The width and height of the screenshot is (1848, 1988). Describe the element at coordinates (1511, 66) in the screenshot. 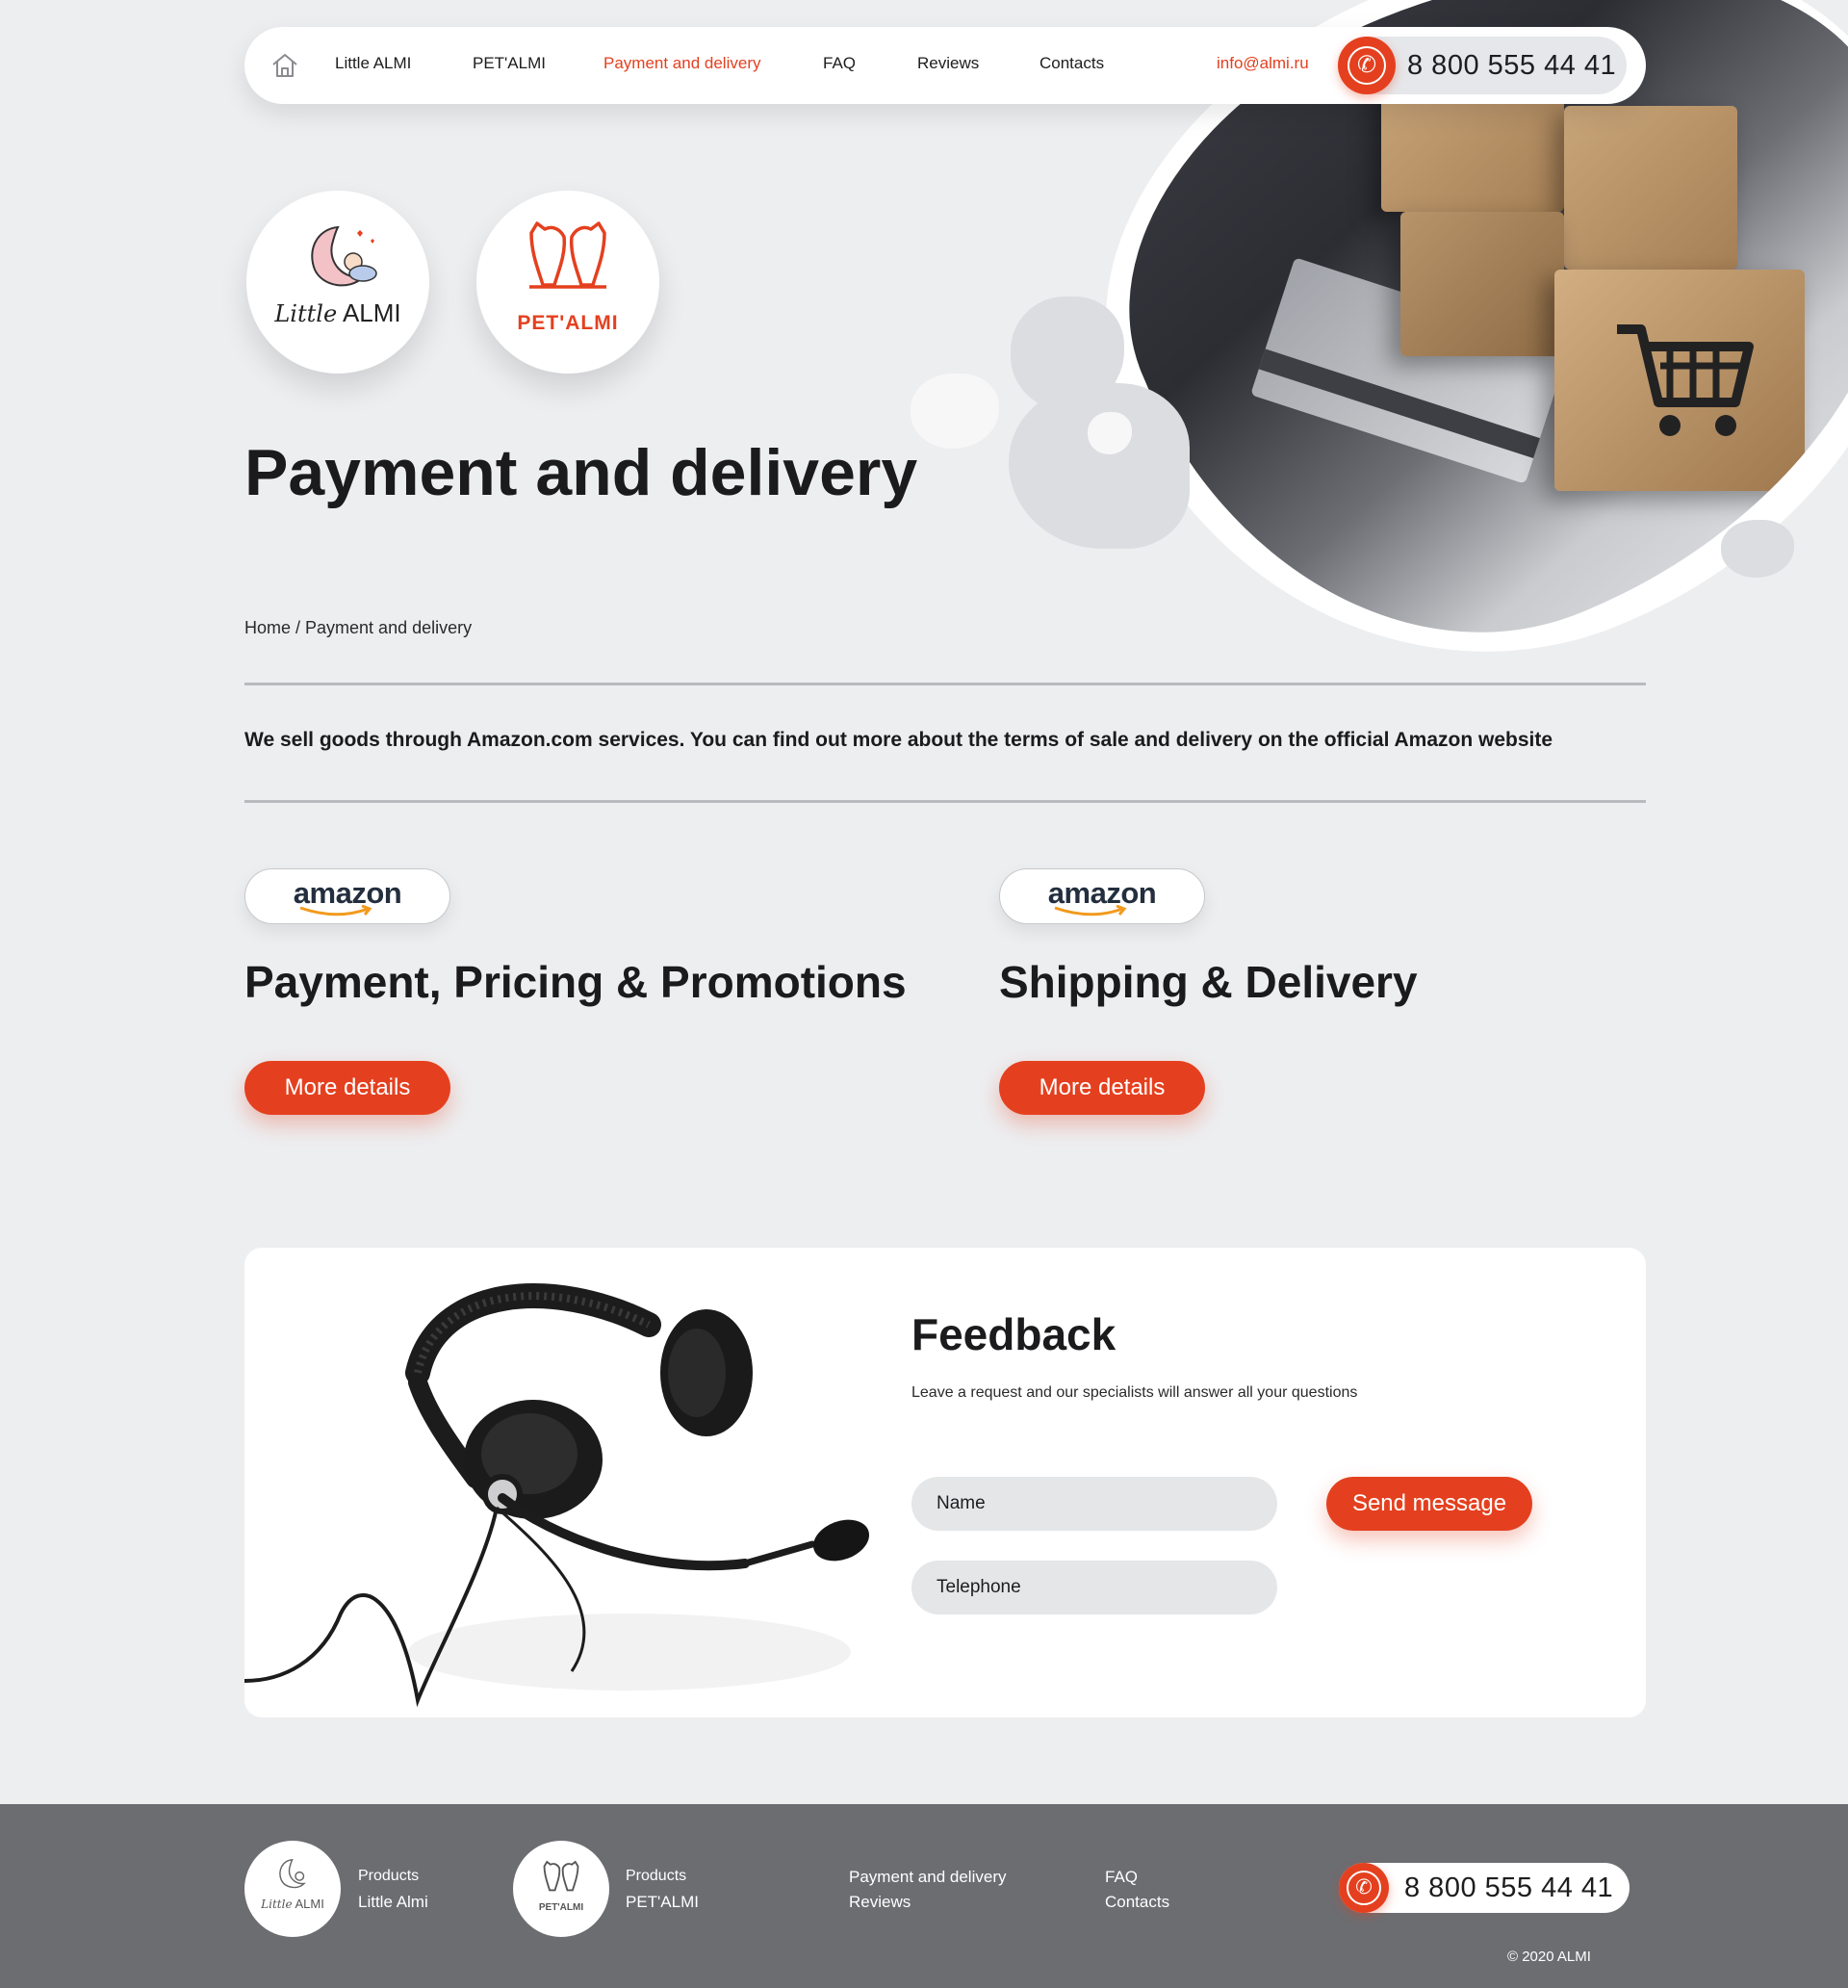

I see `phone-number: 8 800 555 44 41` at that location.